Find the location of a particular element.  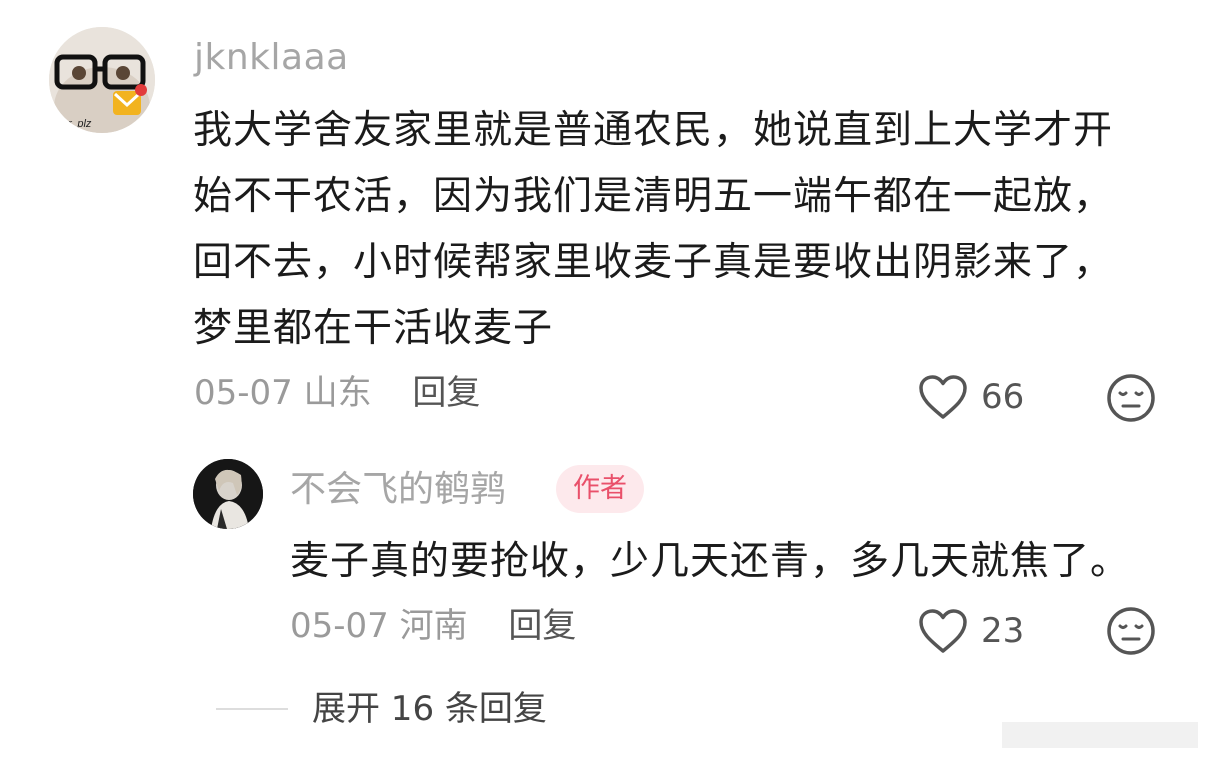

username: jknklaaa is located at coordinates (271, 58).